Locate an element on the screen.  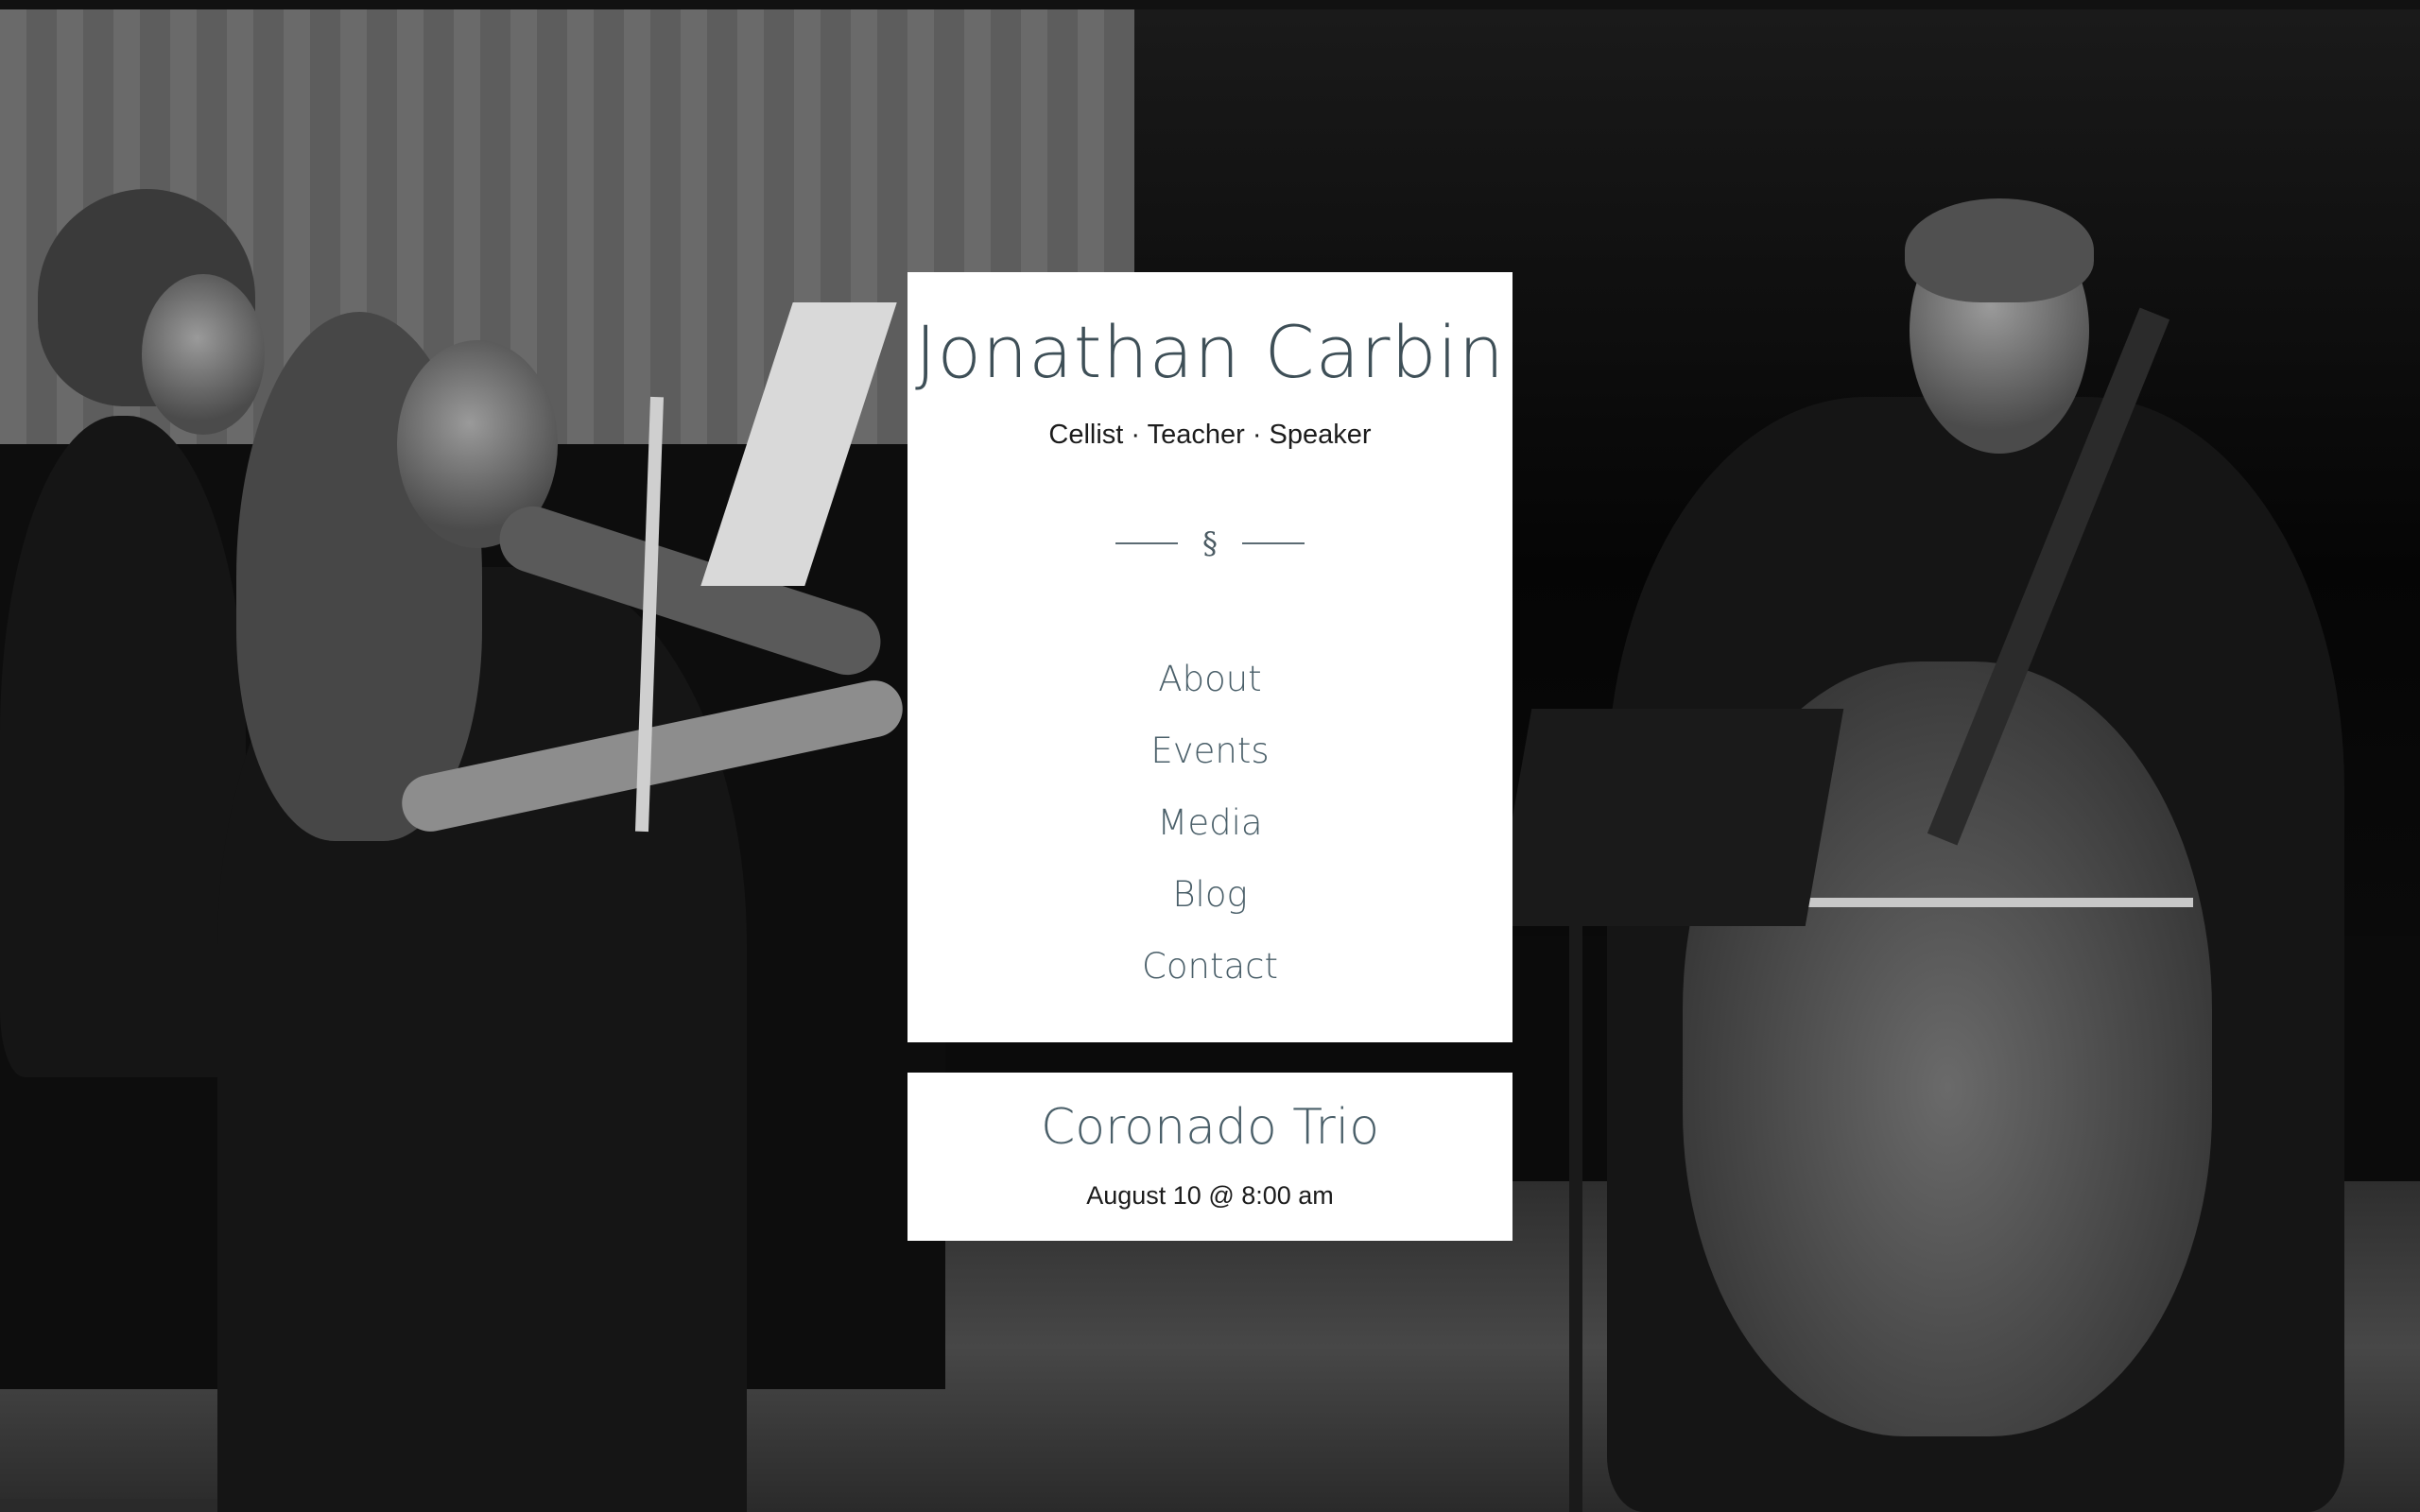
nav-link-events: Events is located at coordinates (1210, 750).